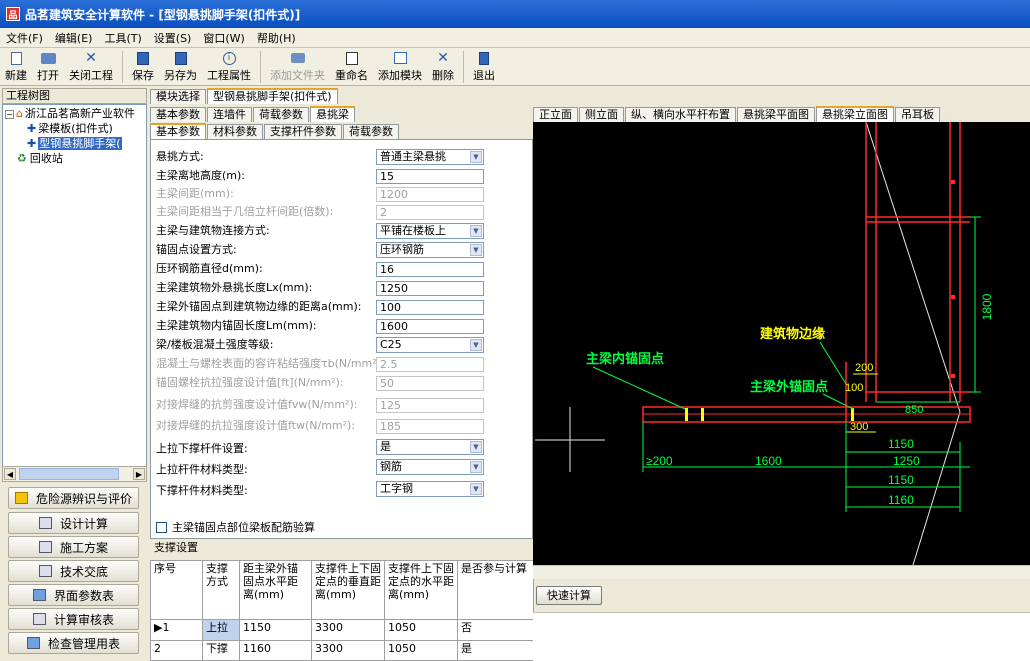 The image size is (1030, 661). I want to click on weld-tension-input: 185, so click(430, 426).